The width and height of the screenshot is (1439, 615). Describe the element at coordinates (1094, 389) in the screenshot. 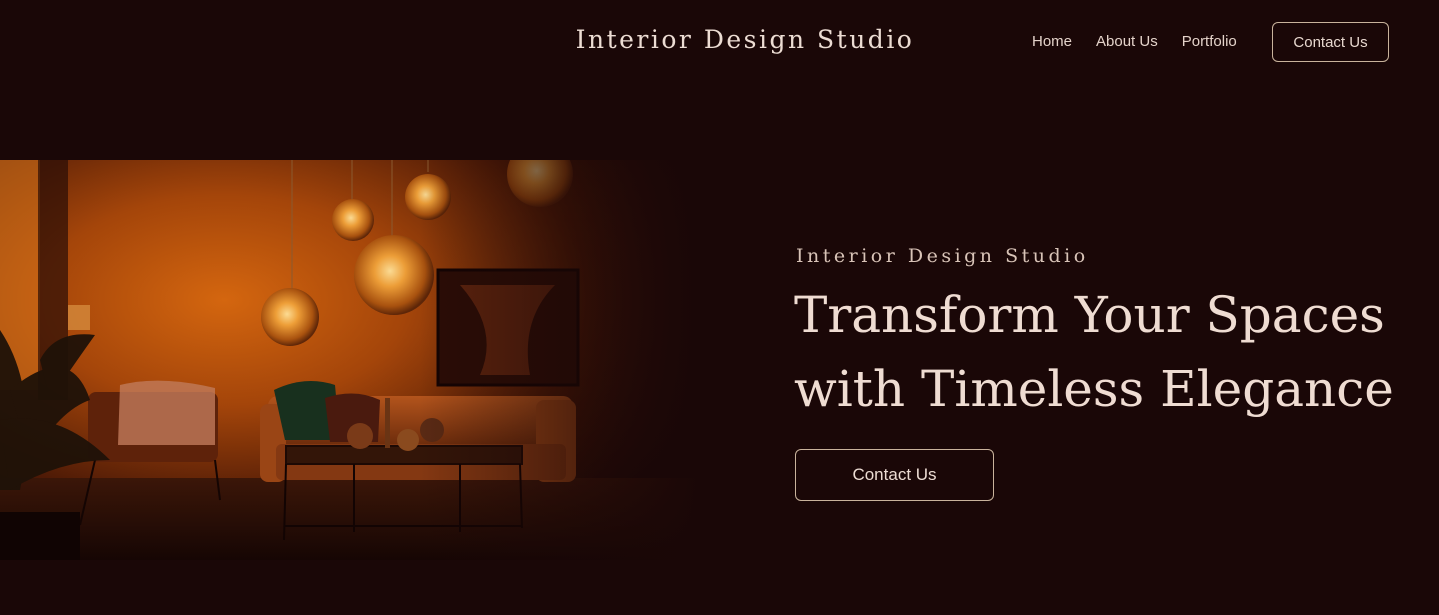

I see `hero-headline-line-2: with Timeless Elegance` at that location.